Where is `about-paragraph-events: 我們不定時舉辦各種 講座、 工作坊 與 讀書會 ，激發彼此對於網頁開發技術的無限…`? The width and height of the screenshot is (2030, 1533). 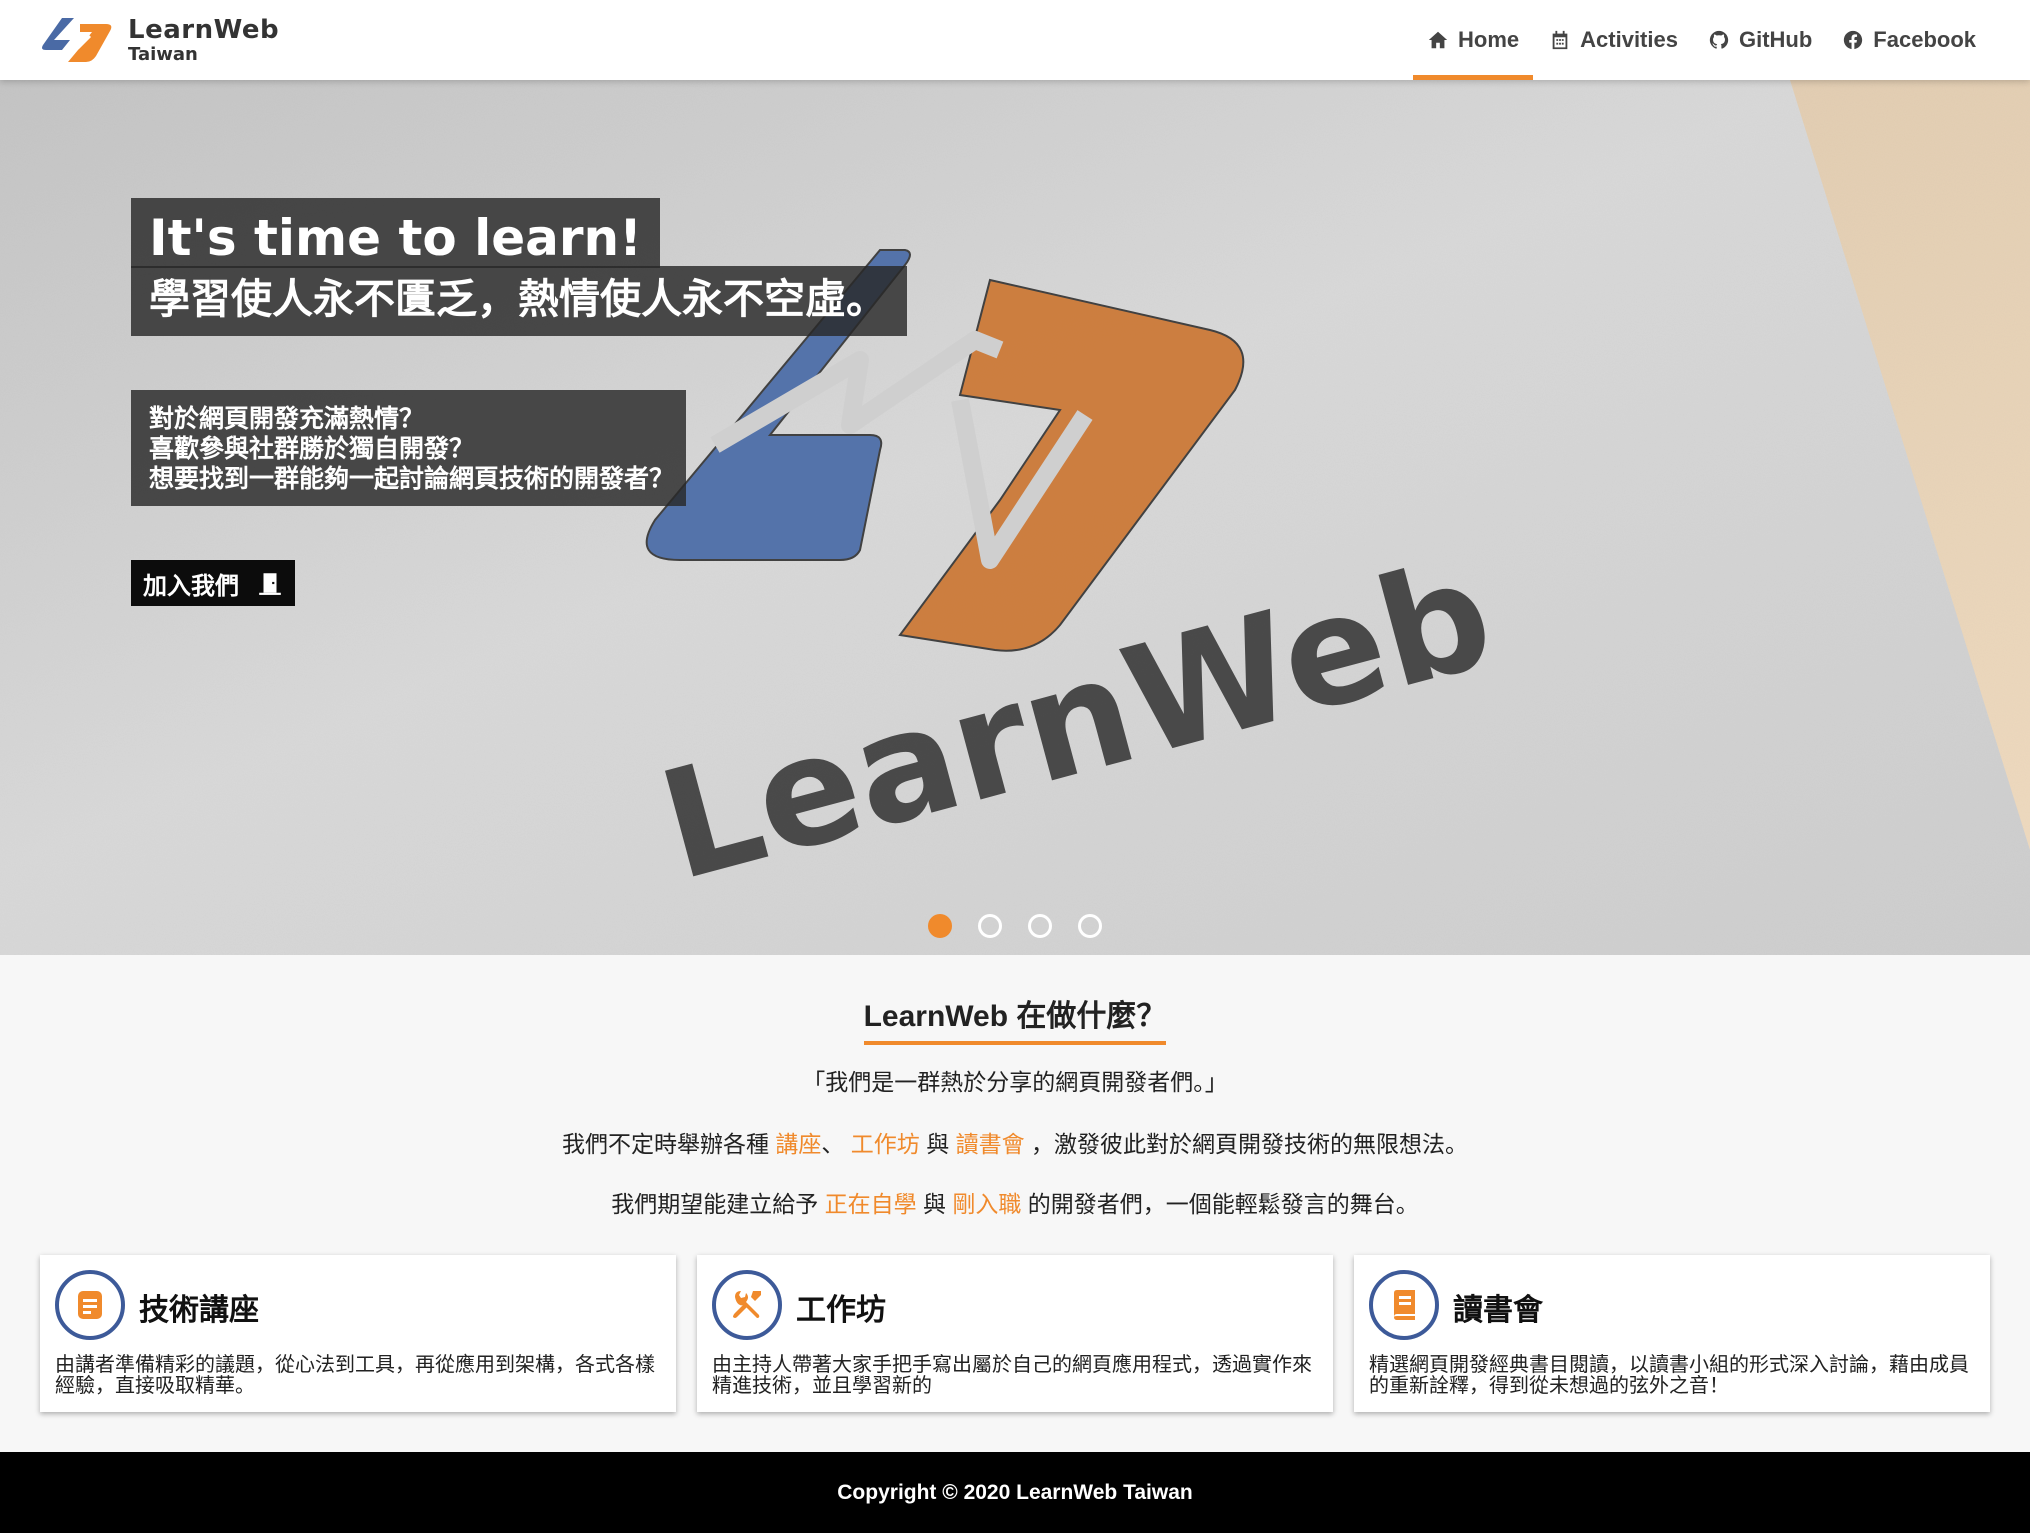
about-paragraph-events: 我們不定時舉辦各種 講座、 工作坊 與 讀書會 ，激發彼此對於網頁開發技術的無限… is located at coordinates (1015, 1142).